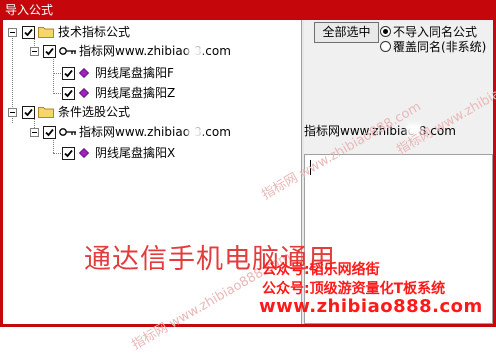  Describe the element at coordinates (94, 112) in the screenshot. I see `tree-group-label: 条件选股公式` at that location.